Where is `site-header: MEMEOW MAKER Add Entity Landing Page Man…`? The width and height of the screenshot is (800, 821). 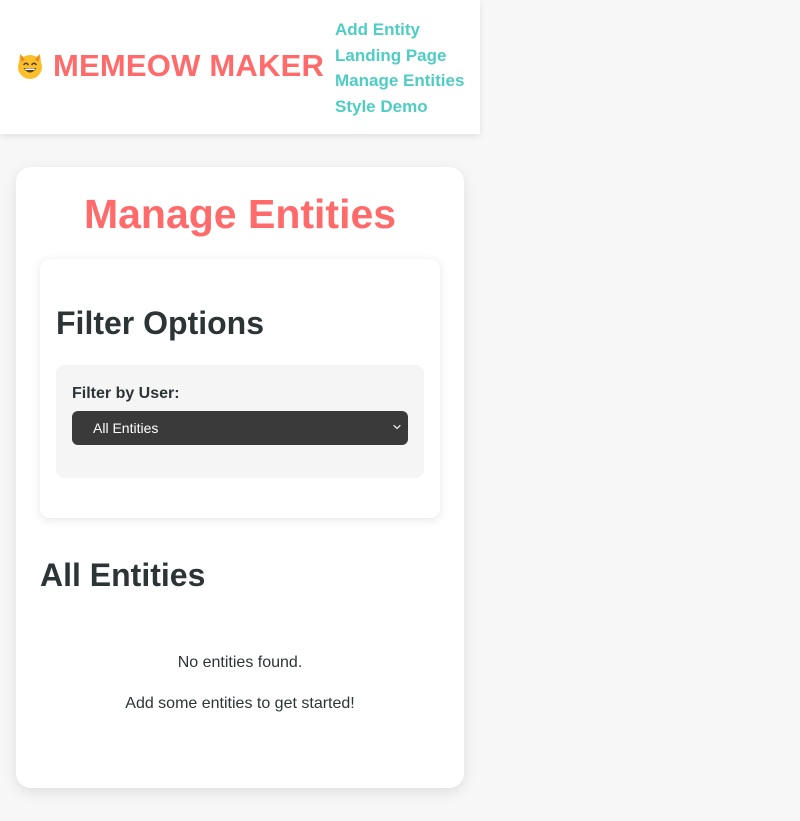 site-header: MEMEOW MAKER Add Entity Landing Page Man… is located at coordinates (240, 67).